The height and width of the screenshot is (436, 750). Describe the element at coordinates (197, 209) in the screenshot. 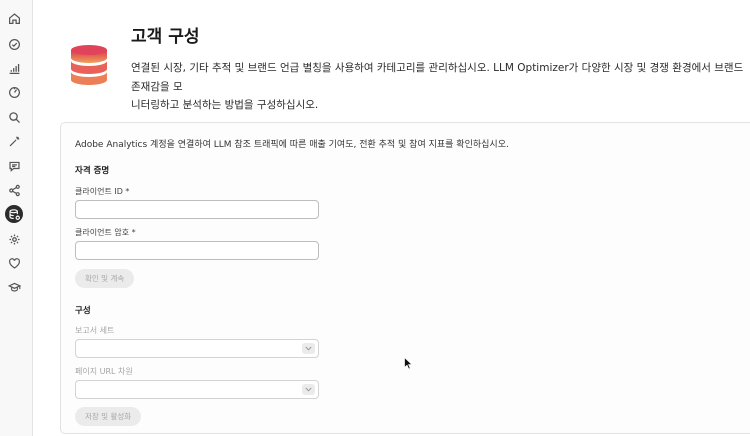

I see `client-id-input` at that location.